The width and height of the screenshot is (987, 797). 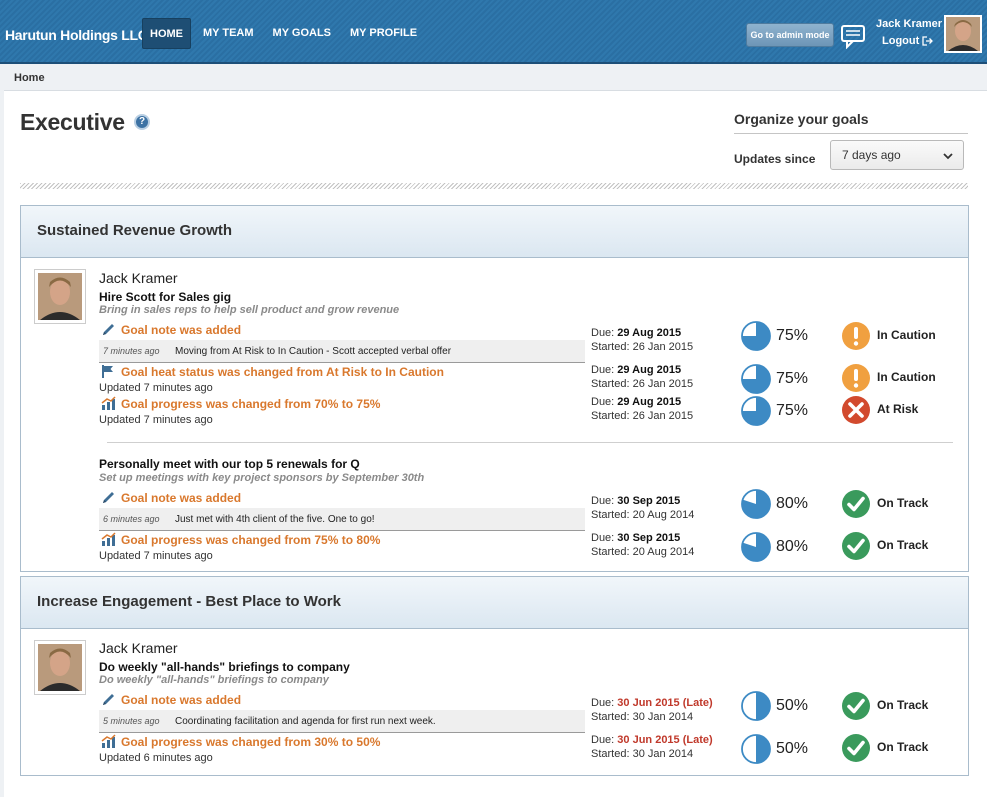 I want to click on note-timestamp: 5 minutes ago, so click(x=131, y=721).